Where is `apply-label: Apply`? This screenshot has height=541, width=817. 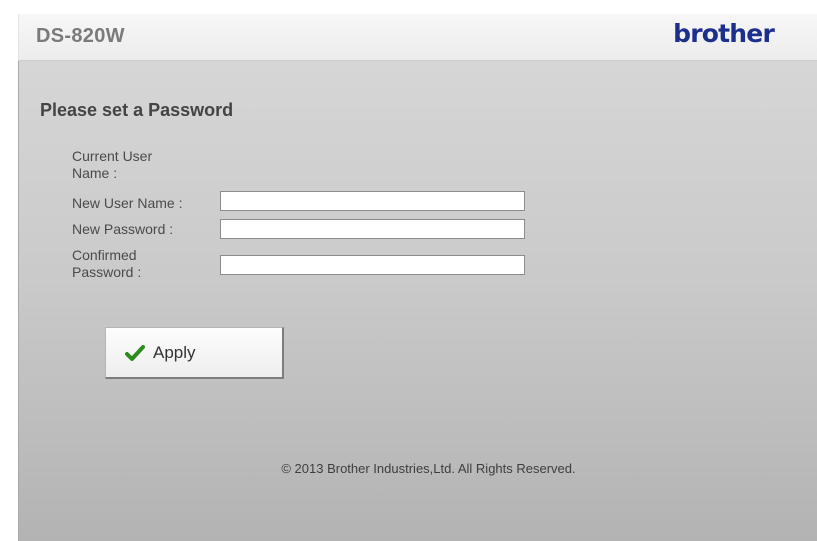
apply-label: Apply is located at coordinates (174, 352).